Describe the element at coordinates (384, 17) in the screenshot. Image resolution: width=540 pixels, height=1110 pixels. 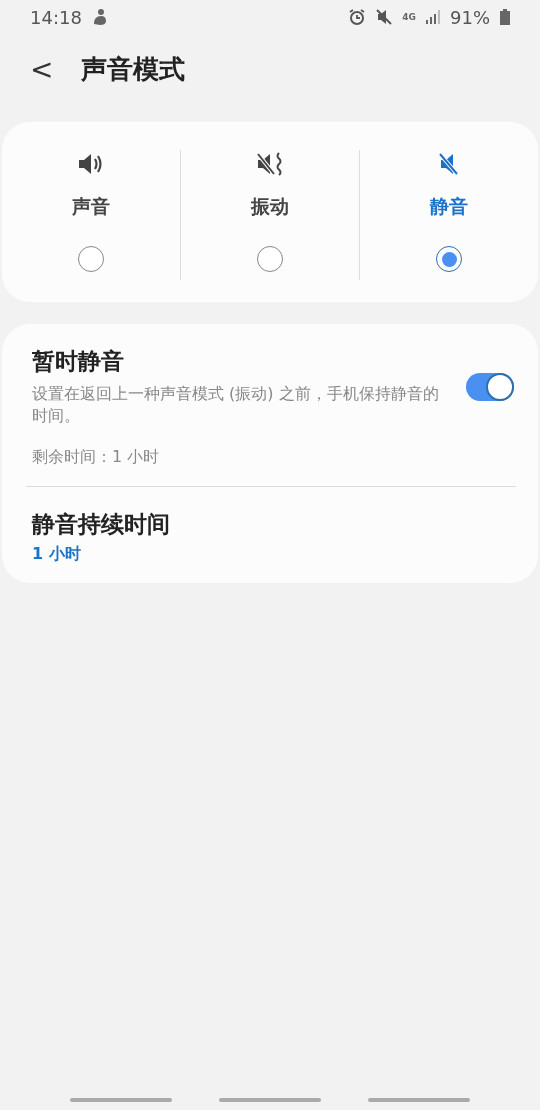
I see `mute-icon` at that location.